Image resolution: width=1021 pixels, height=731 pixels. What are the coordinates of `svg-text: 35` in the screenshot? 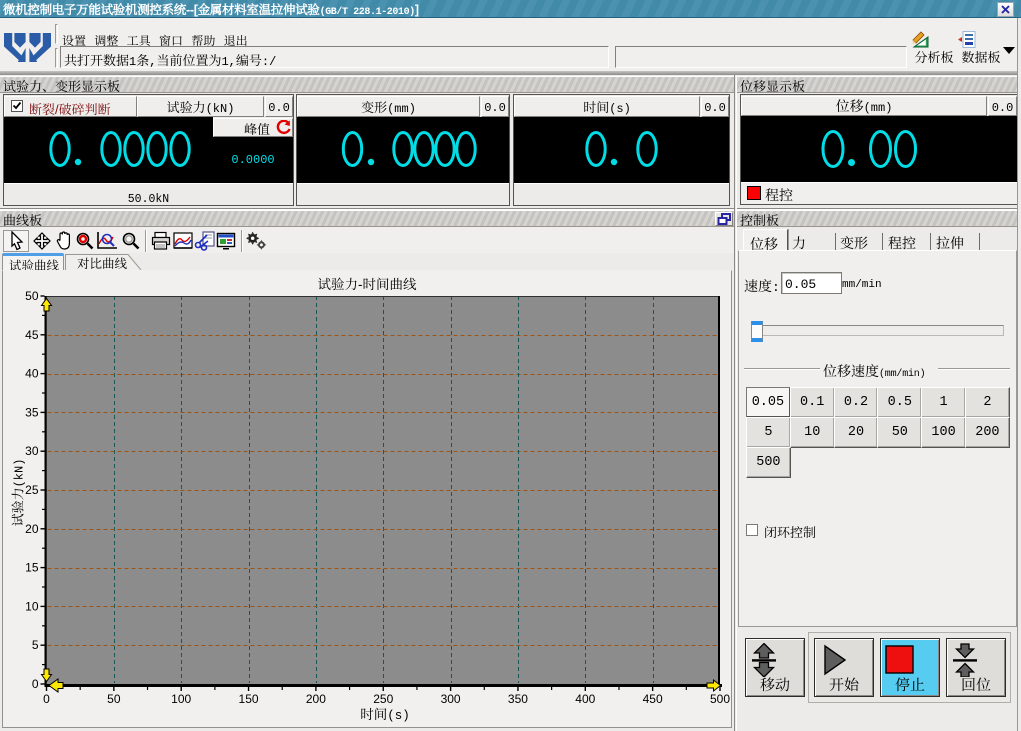 It's located at (32, 412).